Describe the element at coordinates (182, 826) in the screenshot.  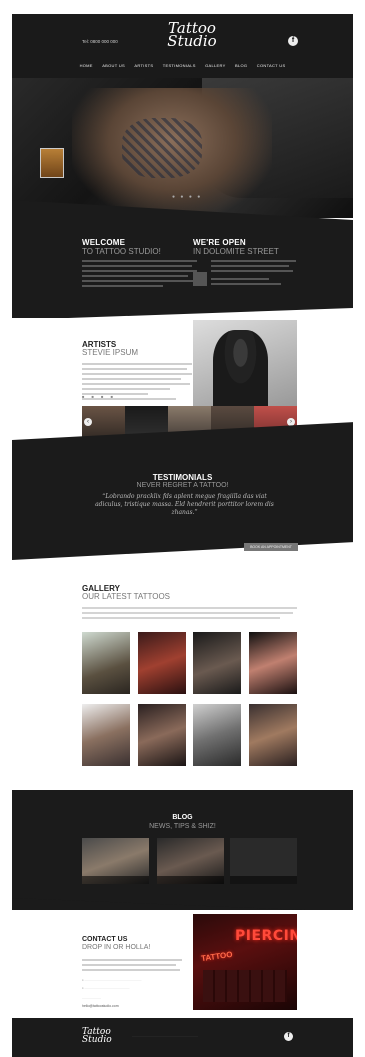
I see `blog-subtitle: NEWS, TIPS & SHIZ!` at that location.